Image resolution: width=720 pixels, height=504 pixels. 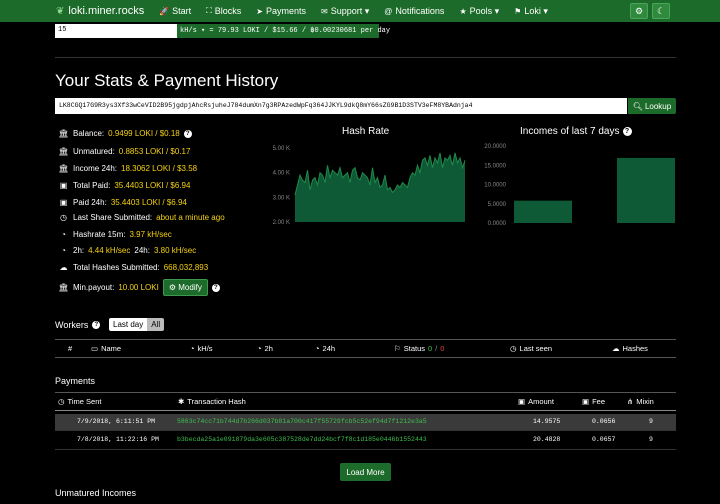 I want to click on col-name: ▭ Name, so click(x=106, y=348).